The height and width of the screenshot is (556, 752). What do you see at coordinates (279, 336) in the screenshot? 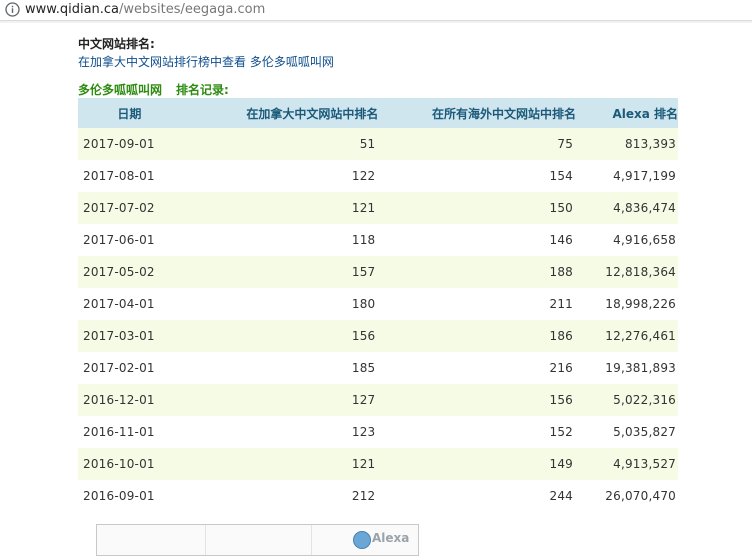
I see `cell-canada-rank: 156` at bounding box center [279, 336].